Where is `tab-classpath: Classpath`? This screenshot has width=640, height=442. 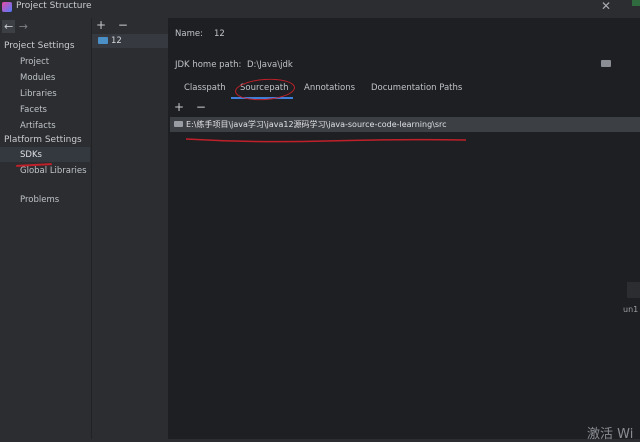
tab-classpath: Classpath is located at coordinates (205, 88).